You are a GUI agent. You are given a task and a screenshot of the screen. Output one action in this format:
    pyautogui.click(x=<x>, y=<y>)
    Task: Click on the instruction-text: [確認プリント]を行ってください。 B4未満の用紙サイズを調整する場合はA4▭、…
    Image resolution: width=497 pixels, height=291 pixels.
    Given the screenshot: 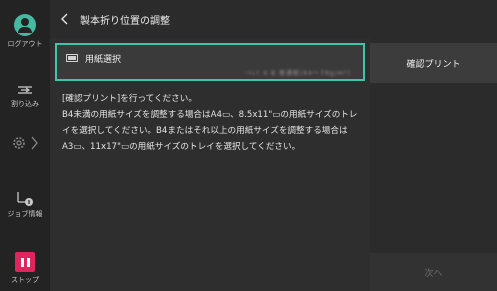 What is the action you would take?
    pyautogui.click(x=210, y=123)
    